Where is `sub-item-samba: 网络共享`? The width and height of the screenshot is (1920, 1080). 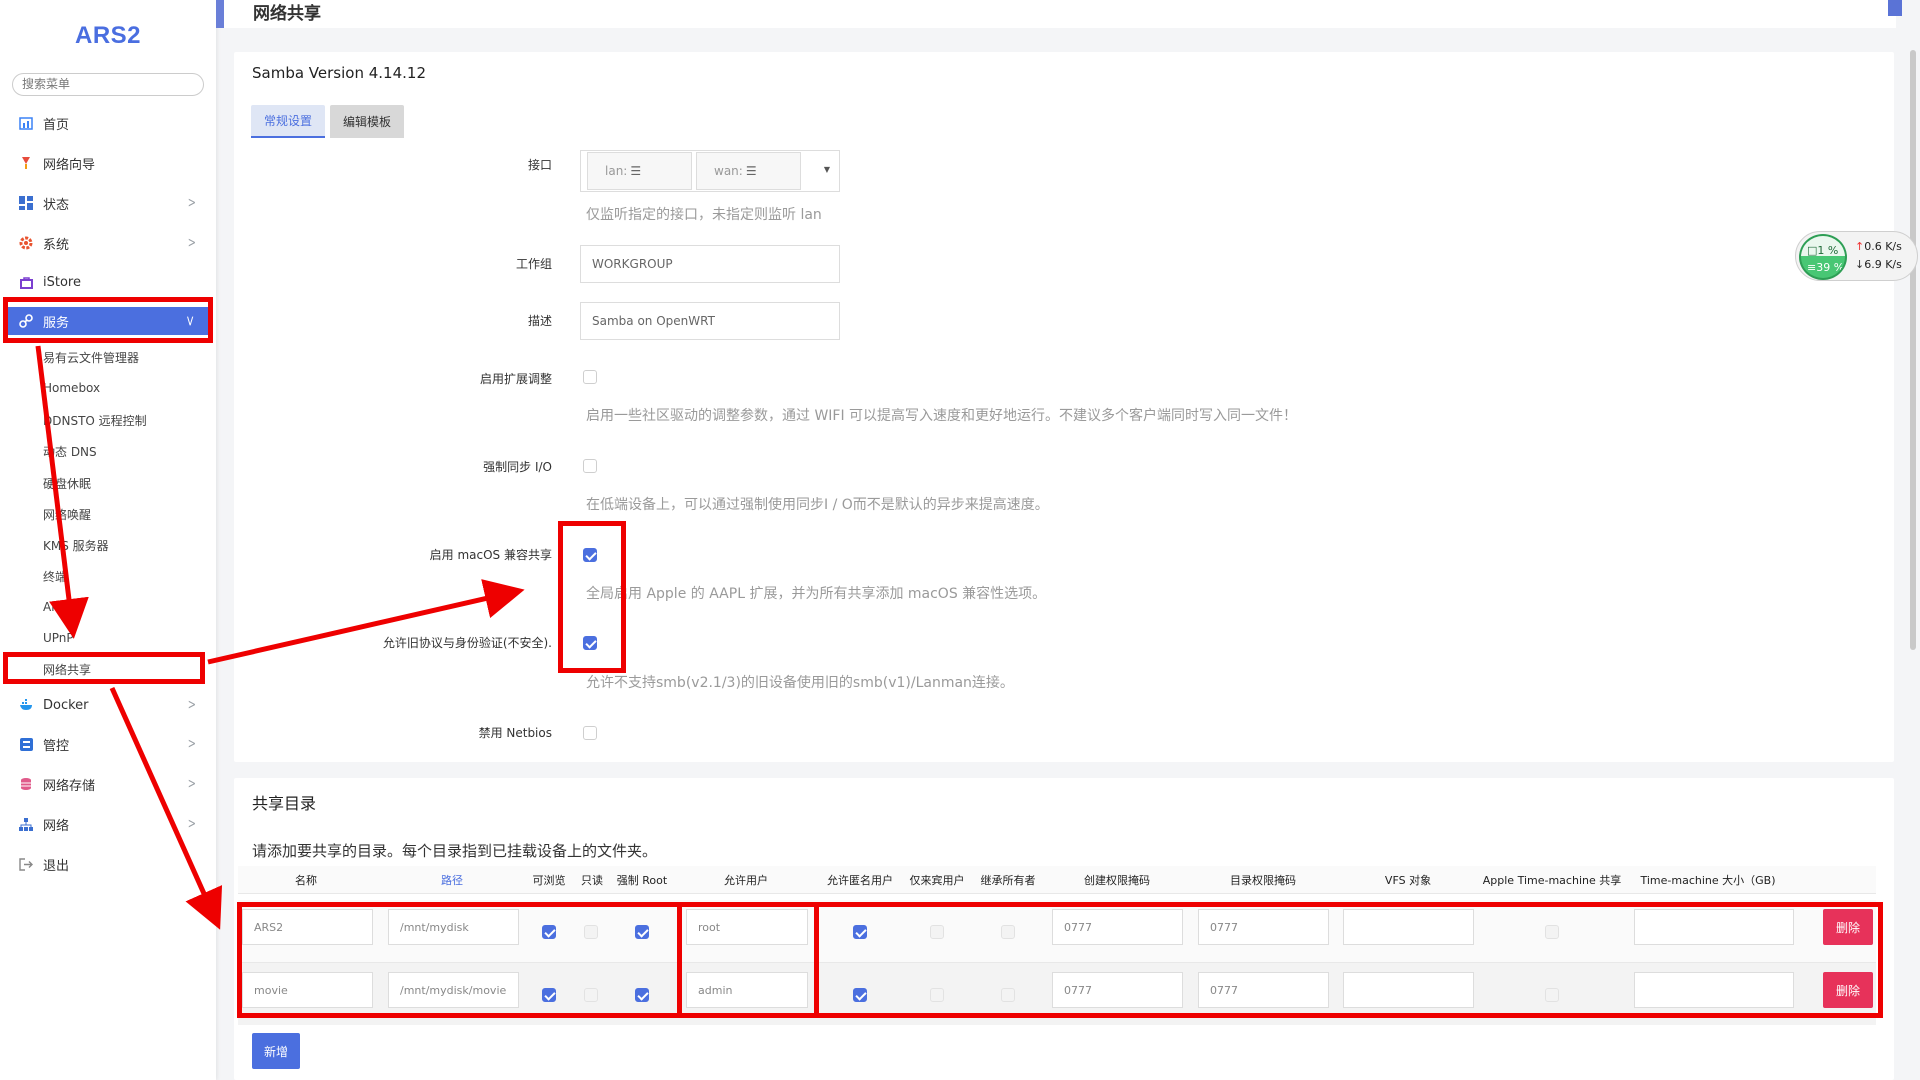
sub-item-samba: 网络共享 is located at coordinates (67, 669).